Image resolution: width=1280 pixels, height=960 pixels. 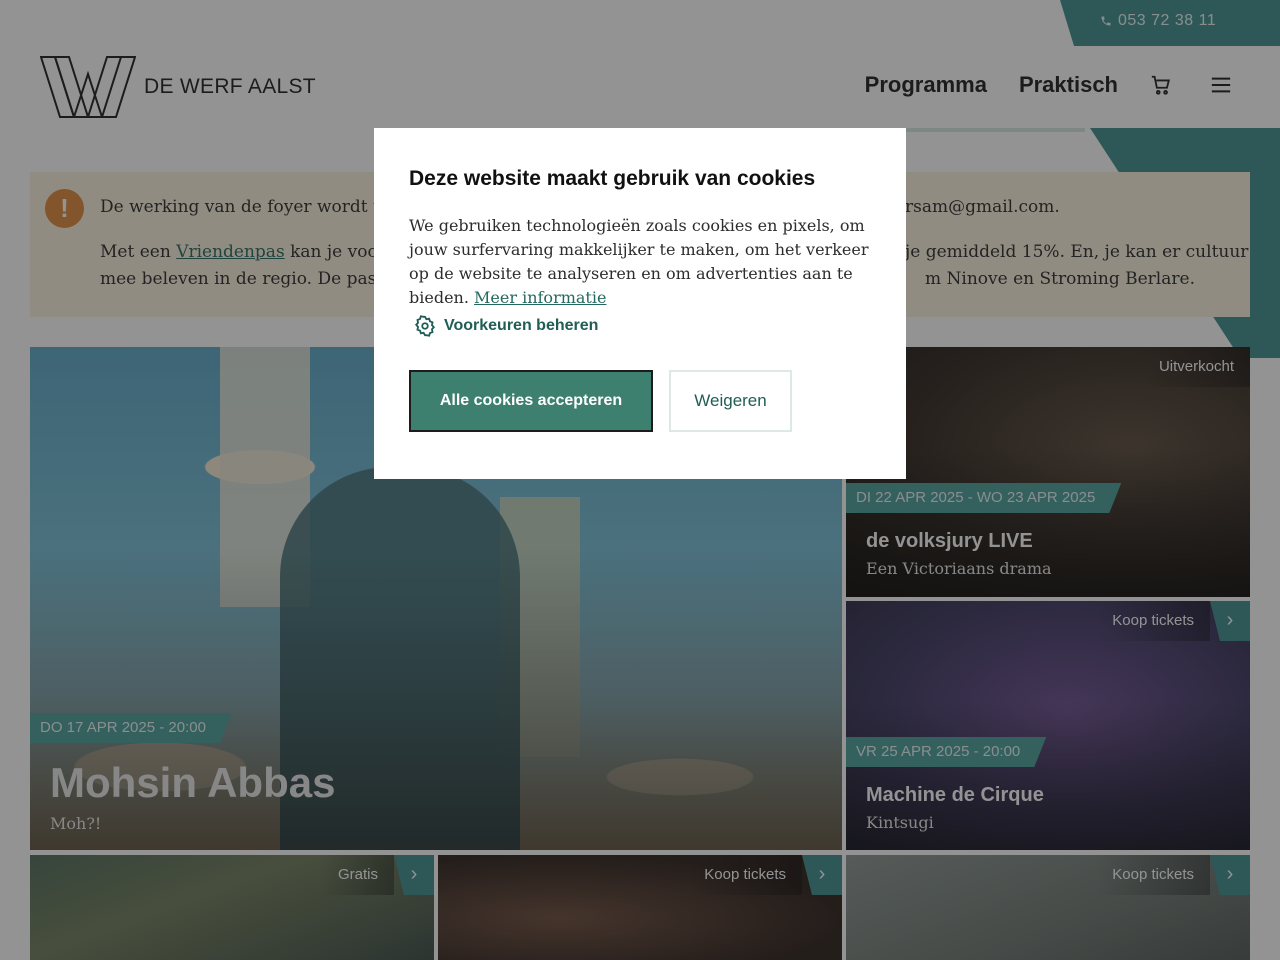 I want to click on refuse-cookies-button: Weigeren, so click(x=730, y=401).